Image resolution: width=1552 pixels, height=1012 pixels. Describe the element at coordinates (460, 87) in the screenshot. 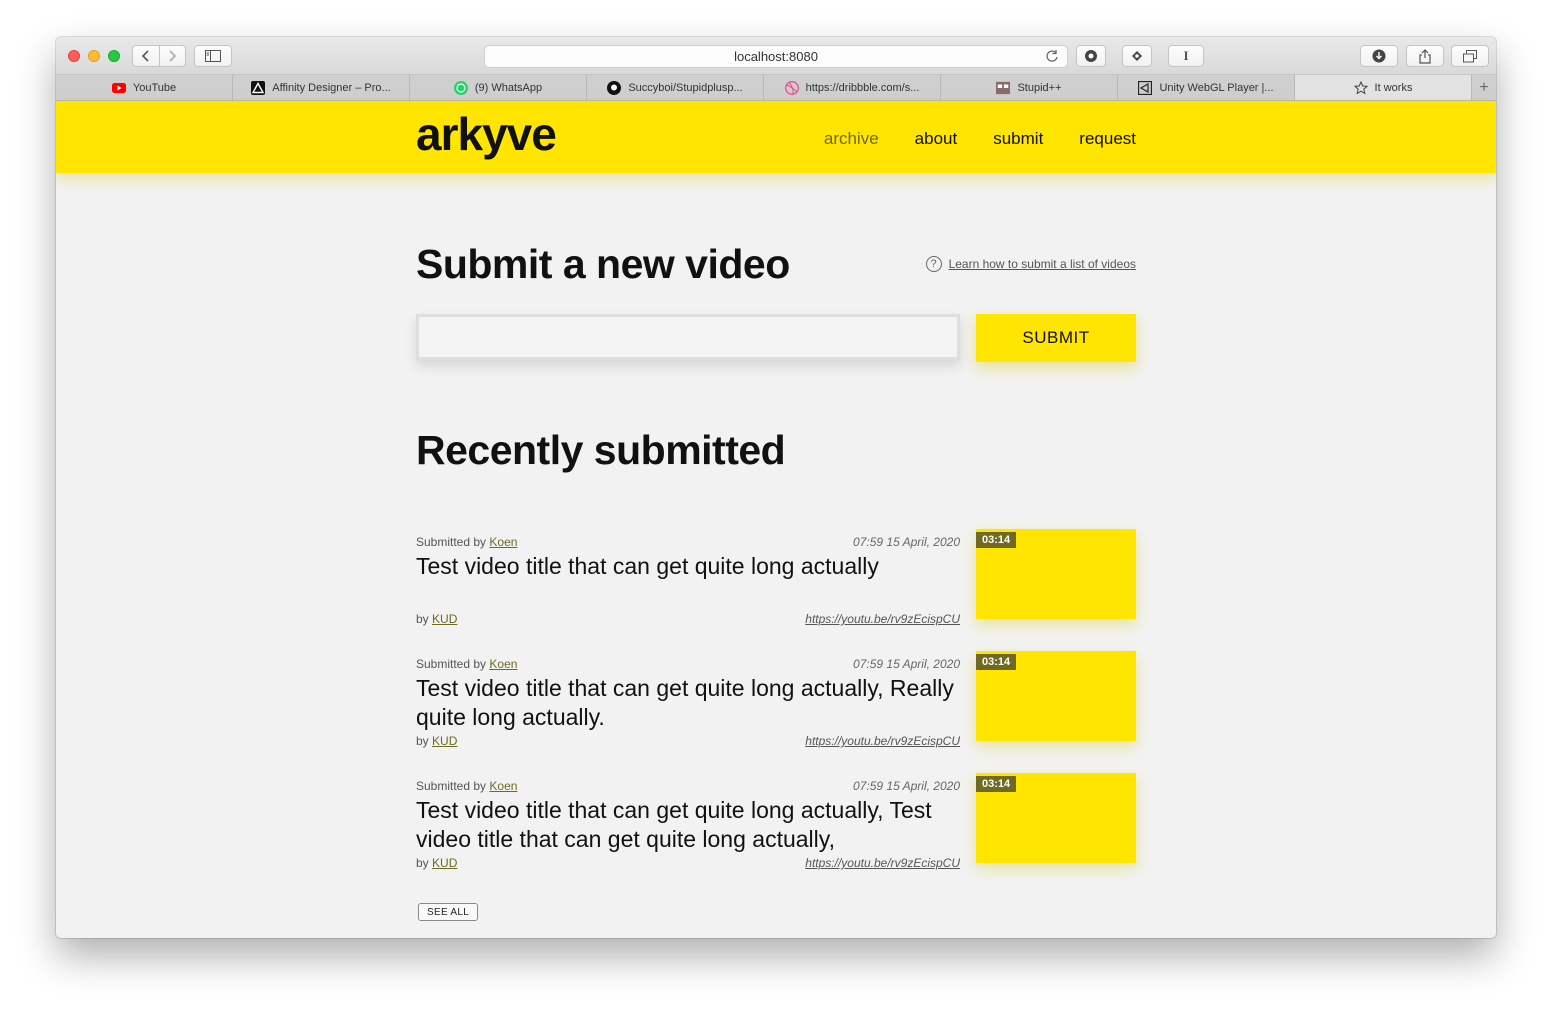

I see `whatsapp-icon` at that location.